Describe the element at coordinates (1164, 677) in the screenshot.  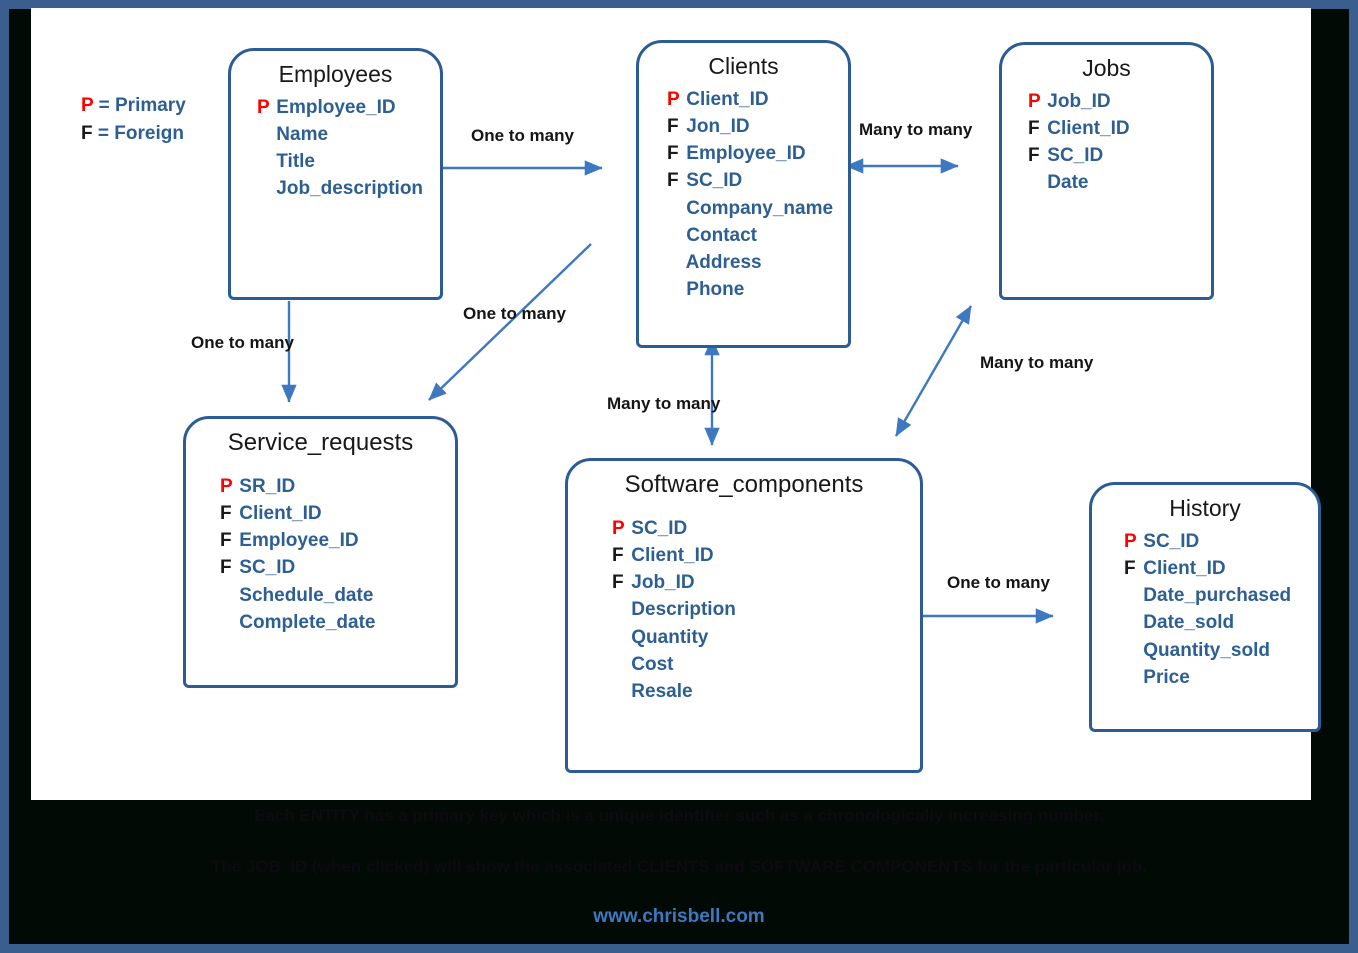
I see `attribute-name: Price` at that location.